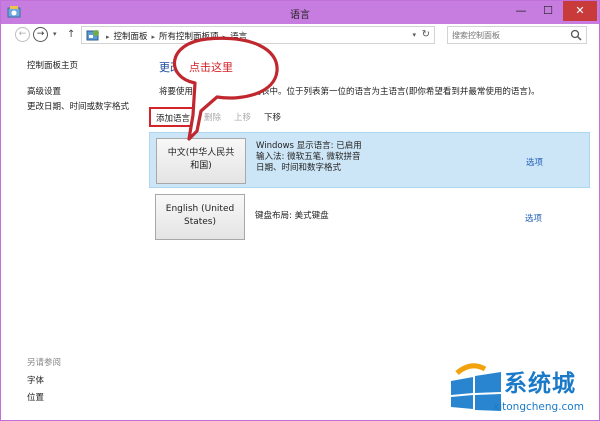 The height and width of the screenshot is (421, 600). I want to click on watermark-brand: 系统城, so click(540, 384).